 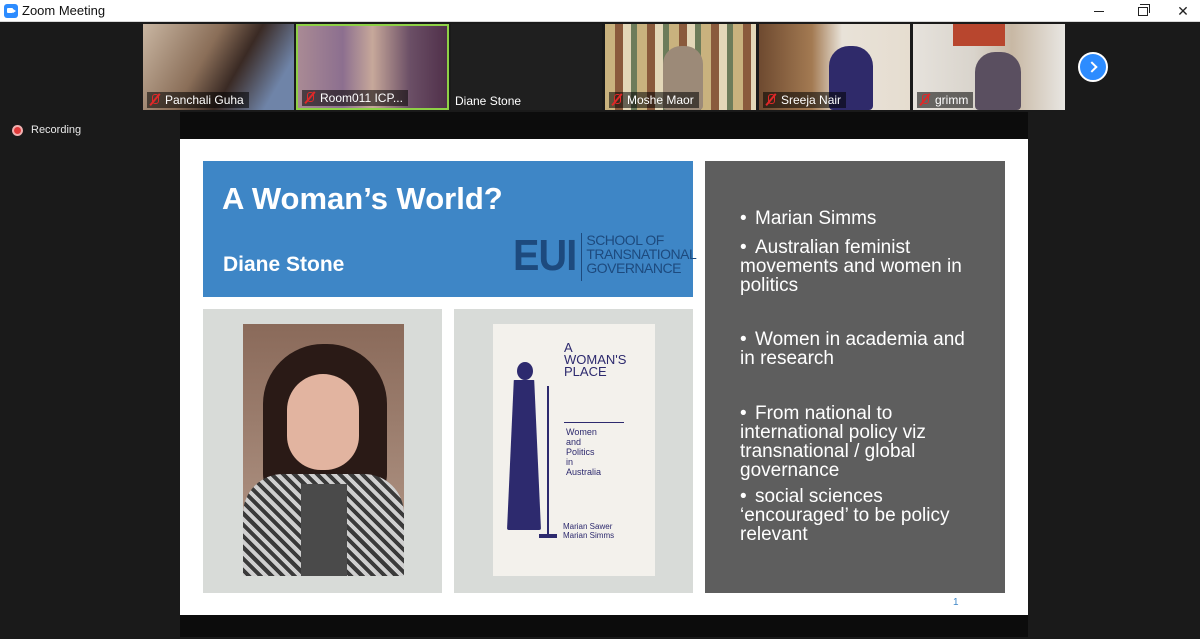 I want to click on slide-author: Diane Stone, so click(x=284, y=264).